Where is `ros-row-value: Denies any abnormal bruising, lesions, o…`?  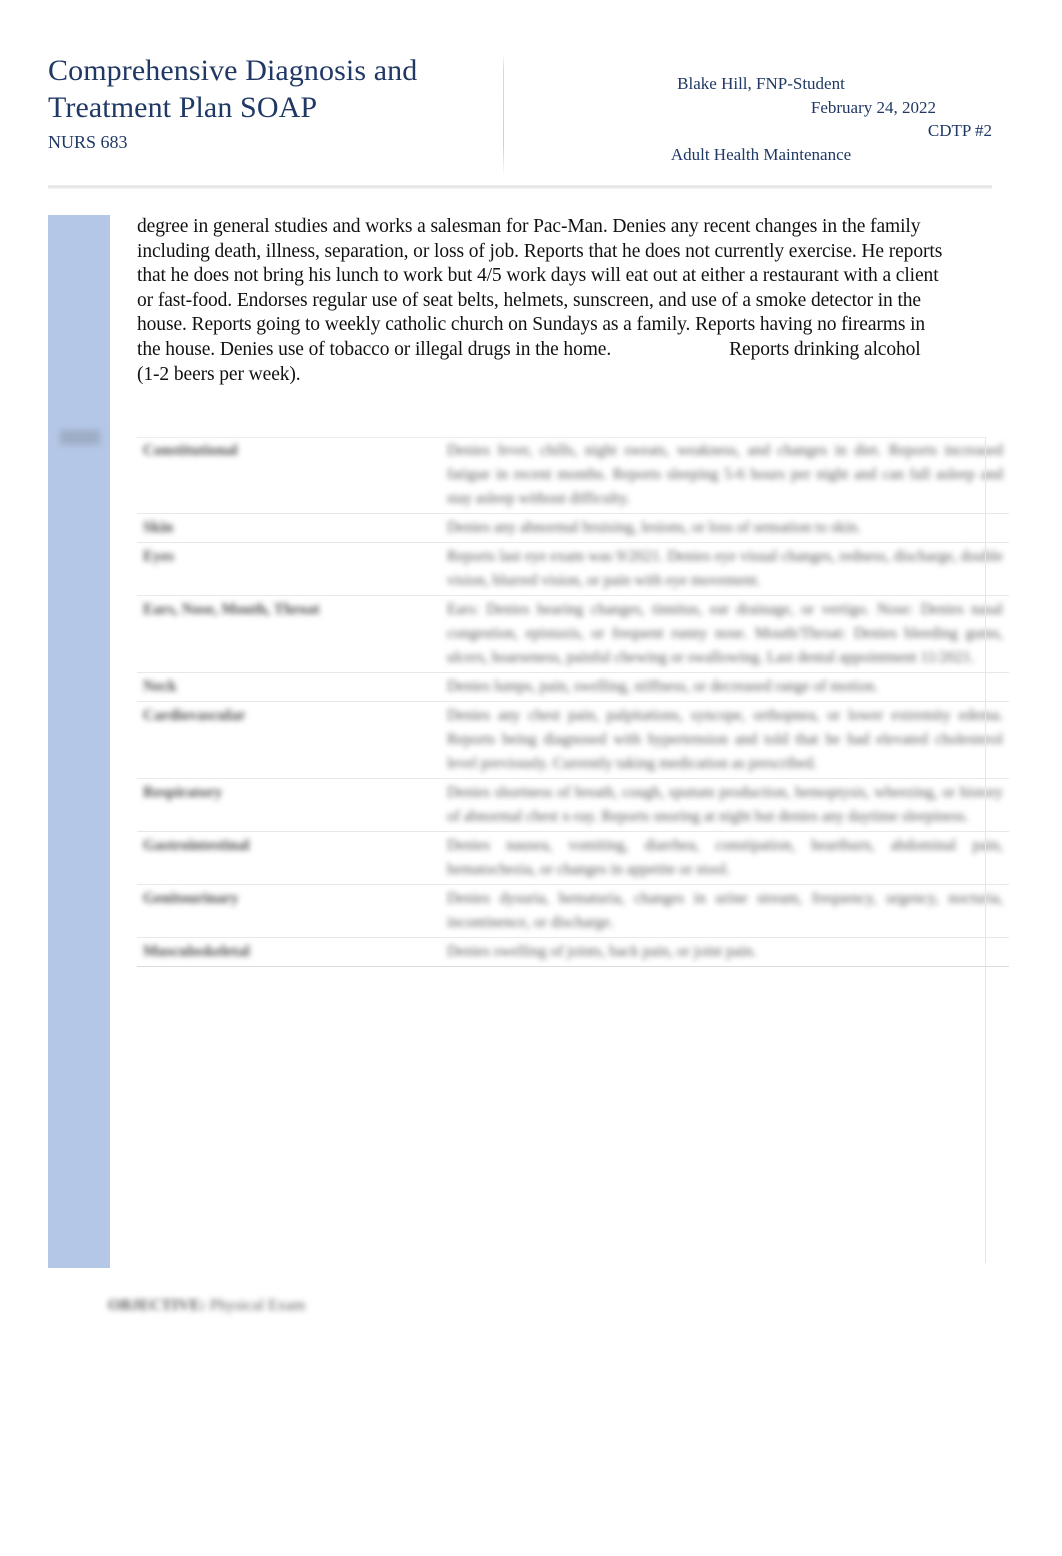 ros-row-value: Denies any abnormal bruising, lesions, o… is located at coordinates (725, 528).